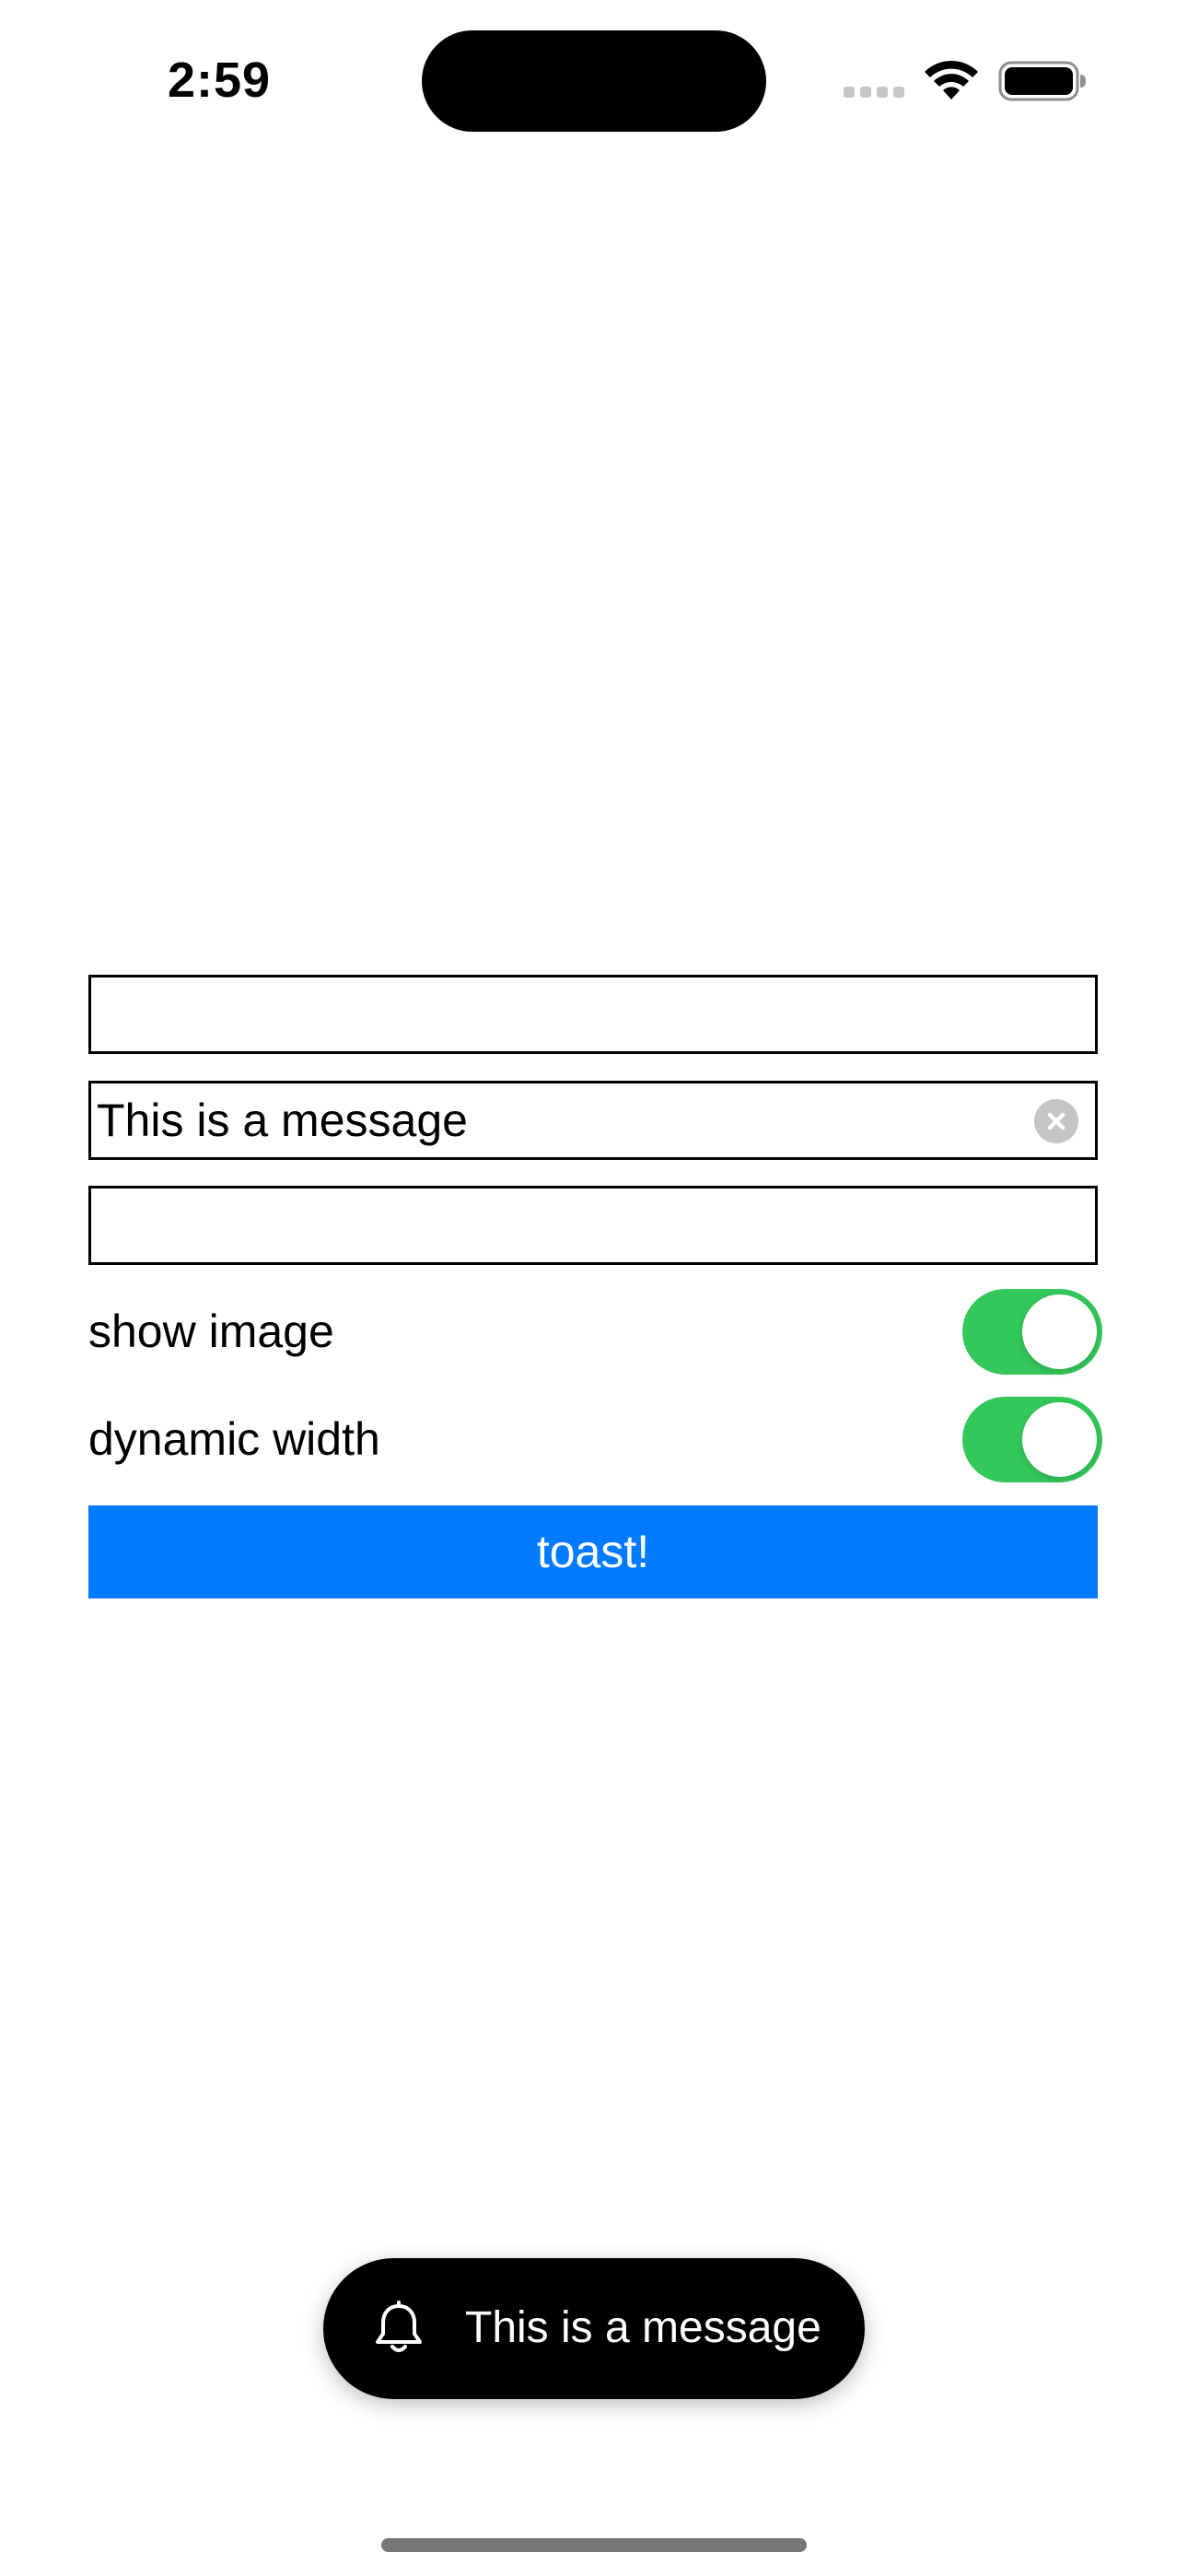 The image size is (1188, 2576). I want to click on show-image-switch, so click(1032, 1332).